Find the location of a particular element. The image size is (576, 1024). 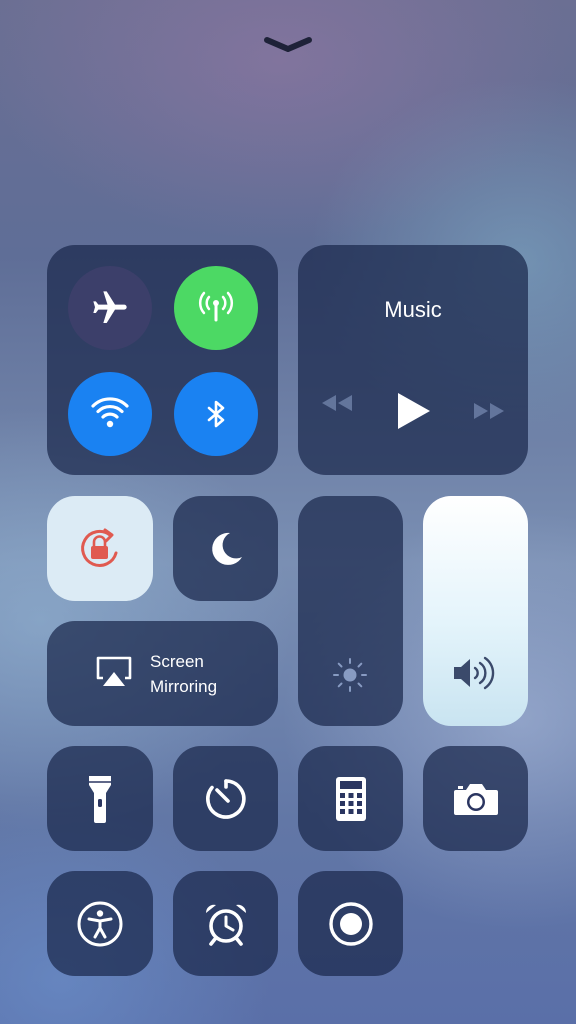

screen-record-button is located at coordinates (350, 923).